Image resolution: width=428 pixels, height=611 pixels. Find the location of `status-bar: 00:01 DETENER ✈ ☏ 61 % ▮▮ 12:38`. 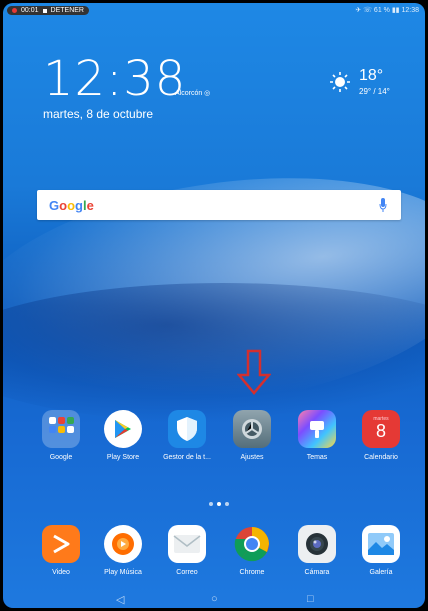

status-bar: 00:01 DETENER ✈ ☏ 61 % ▮▮ 12:38 is located at coordinates (214, 11).